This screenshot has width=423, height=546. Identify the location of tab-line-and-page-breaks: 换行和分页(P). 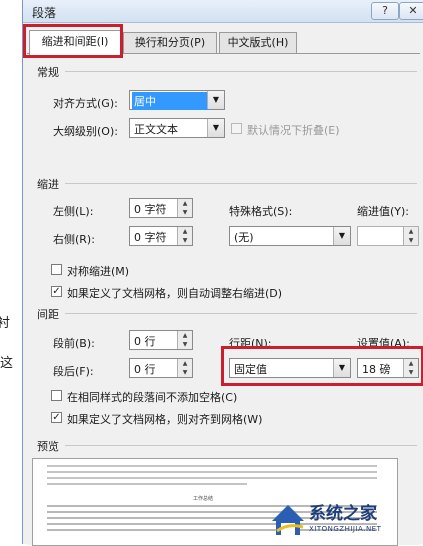
(170, 42).